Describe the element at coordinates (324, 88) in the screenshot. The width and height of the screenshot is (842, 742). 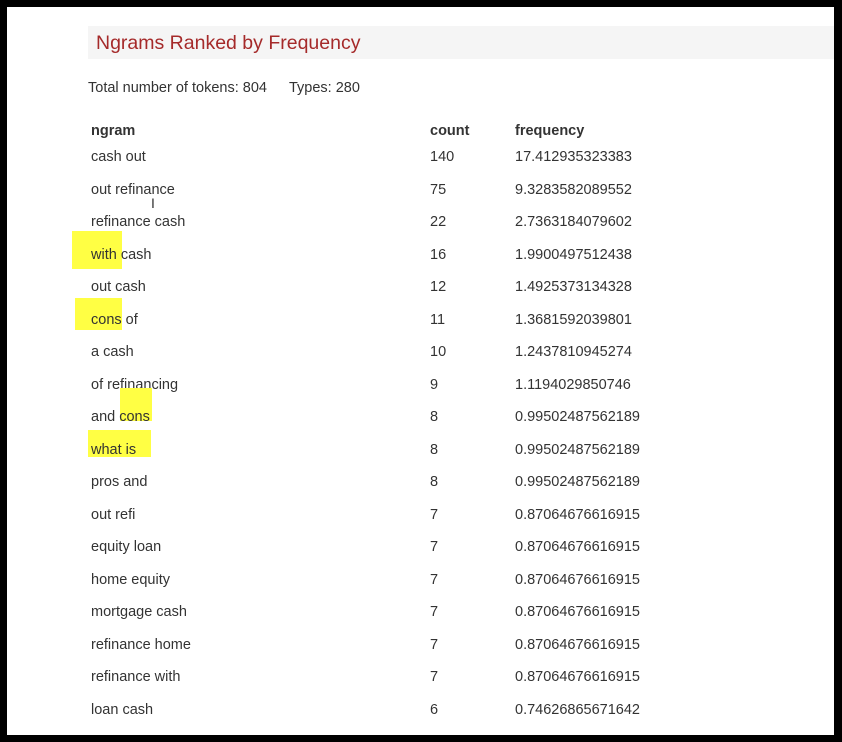
I see `types-count: Types: 280` at that location.